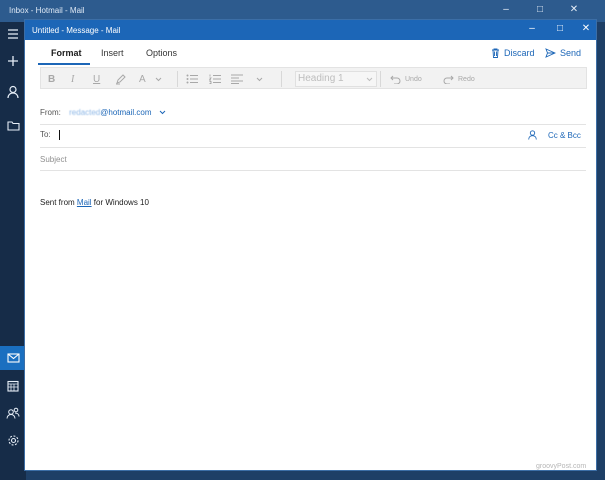 The height and width of the screenshot is (480, 605). What do you see at coordinates (413, 79) in the screenshot?
I see `undo-label: Undo` at bounding box center [413, 79].